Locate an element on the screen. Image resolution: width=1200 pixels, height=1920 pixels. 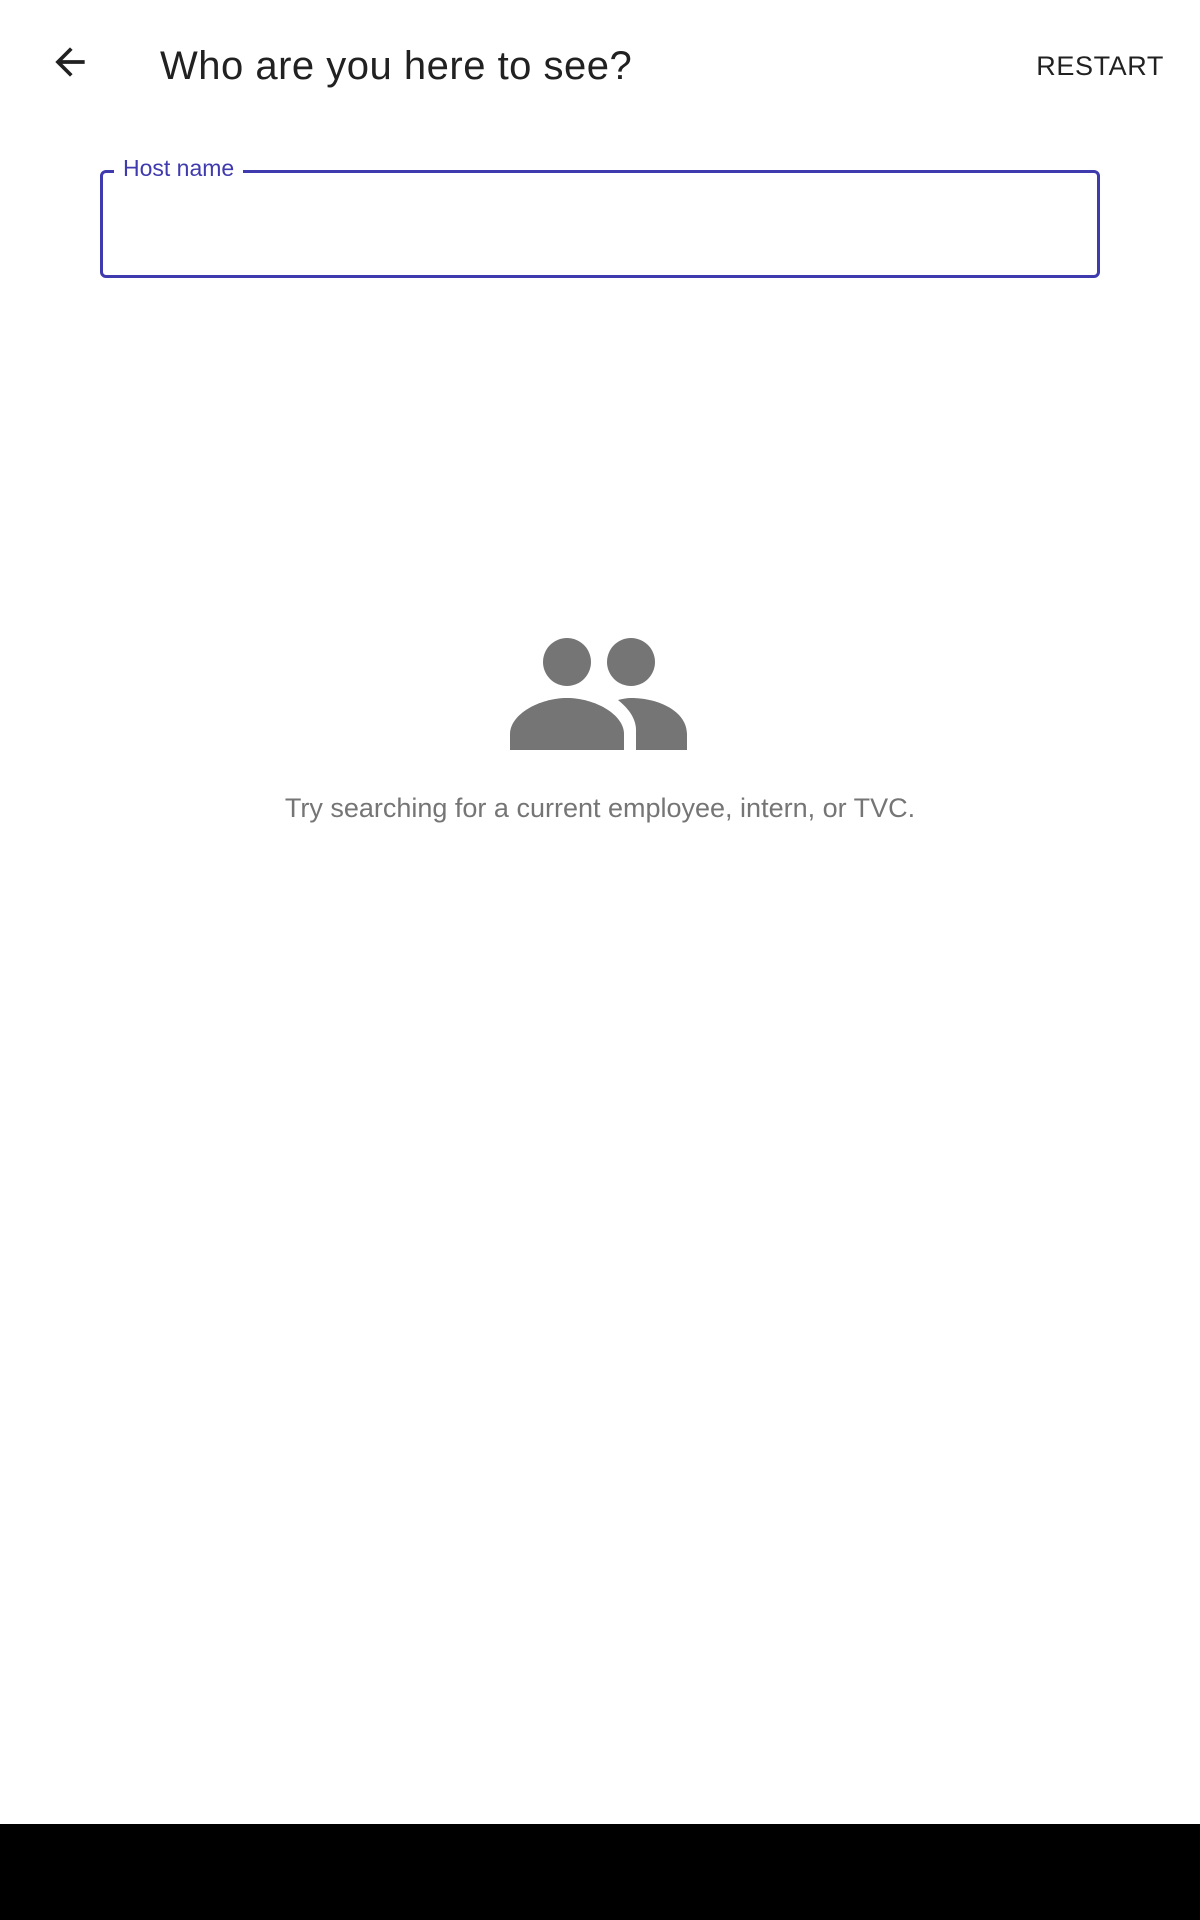
app-bar: Who are you here to see? RESTART is located at coordinates (600, 65).